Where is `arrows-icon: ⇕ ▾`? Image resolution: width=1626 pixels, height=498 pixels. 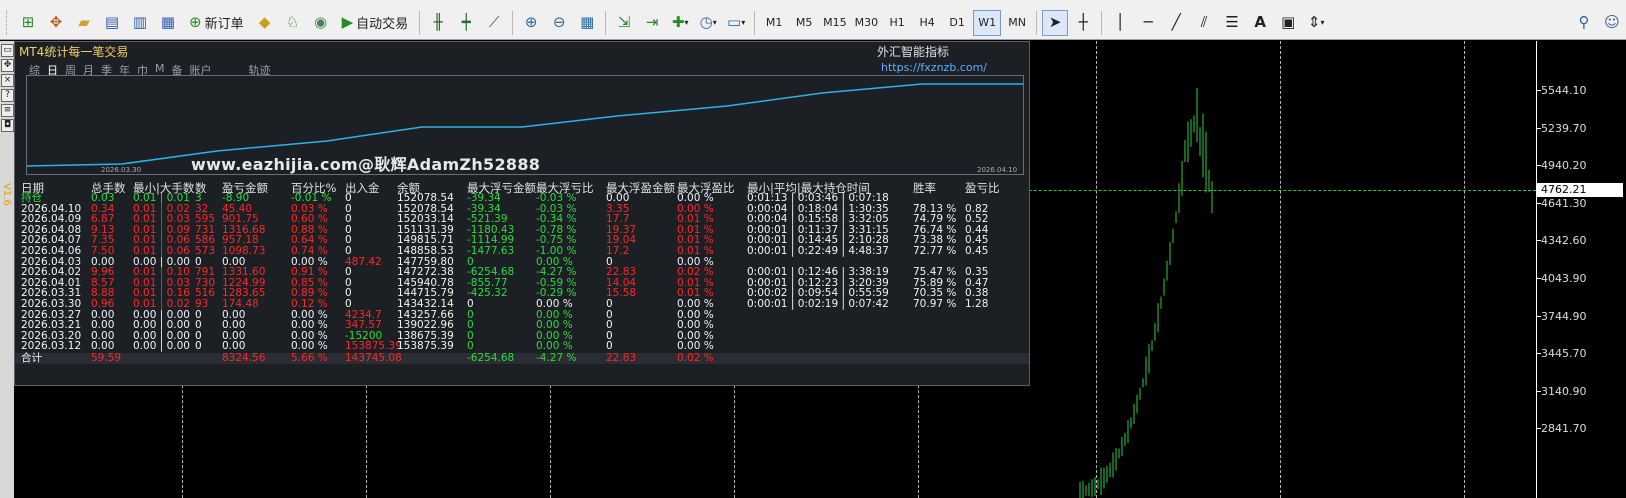 arrows-icon: ⇕ ▾ is located at coordinates (1316, 23).